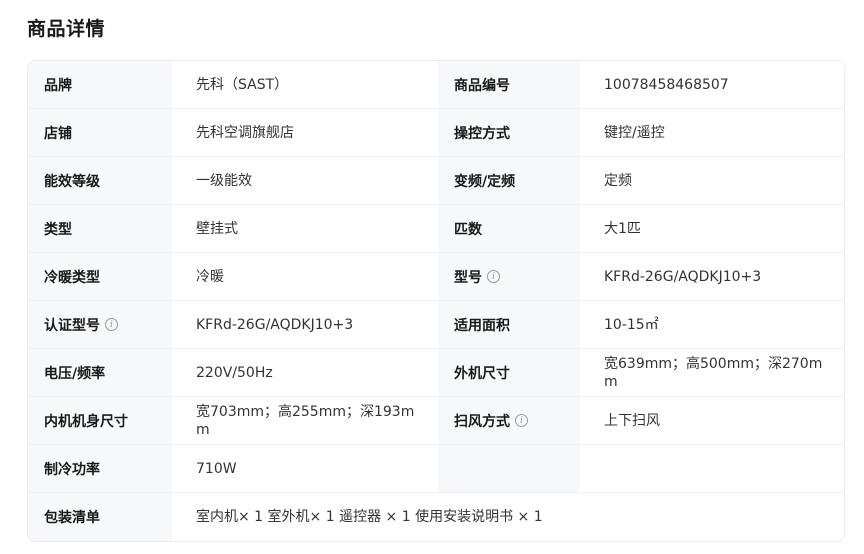 This screenshot has width=864, height=554. I want to click on spec-label-sku: 商品编号, so click(509, 85).